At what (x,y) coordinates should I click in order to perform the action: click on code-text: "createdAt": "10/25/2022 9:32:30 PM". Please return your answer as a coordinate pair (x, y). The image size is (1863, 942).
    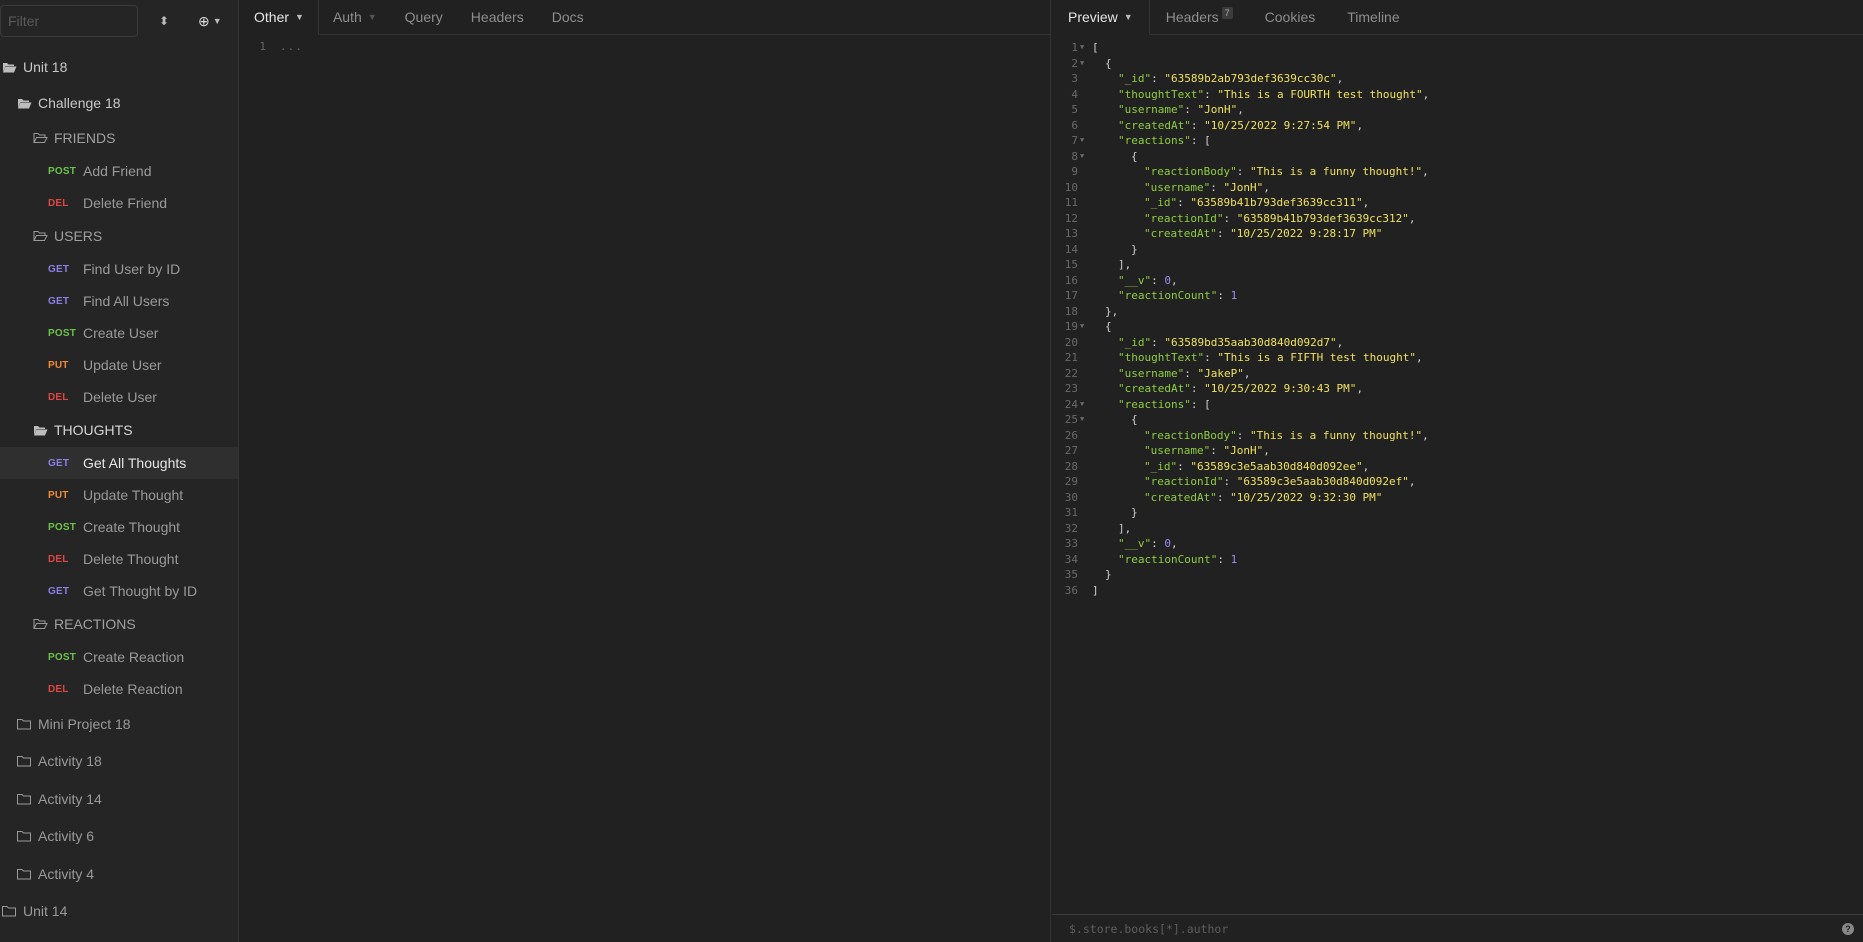
    Looking at the image, I should click on (1236, 498).